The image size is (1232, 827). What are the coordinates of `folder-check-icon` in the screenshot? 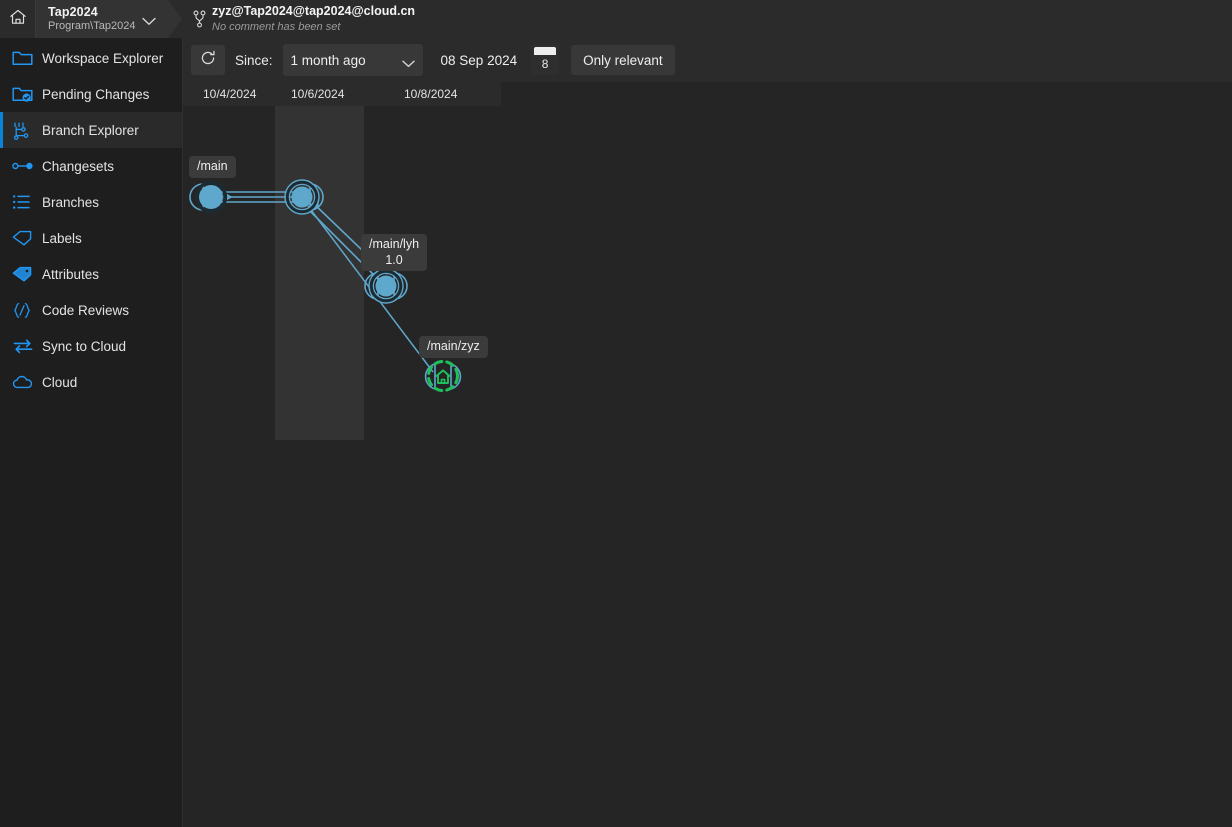 It's located at (25, 94).